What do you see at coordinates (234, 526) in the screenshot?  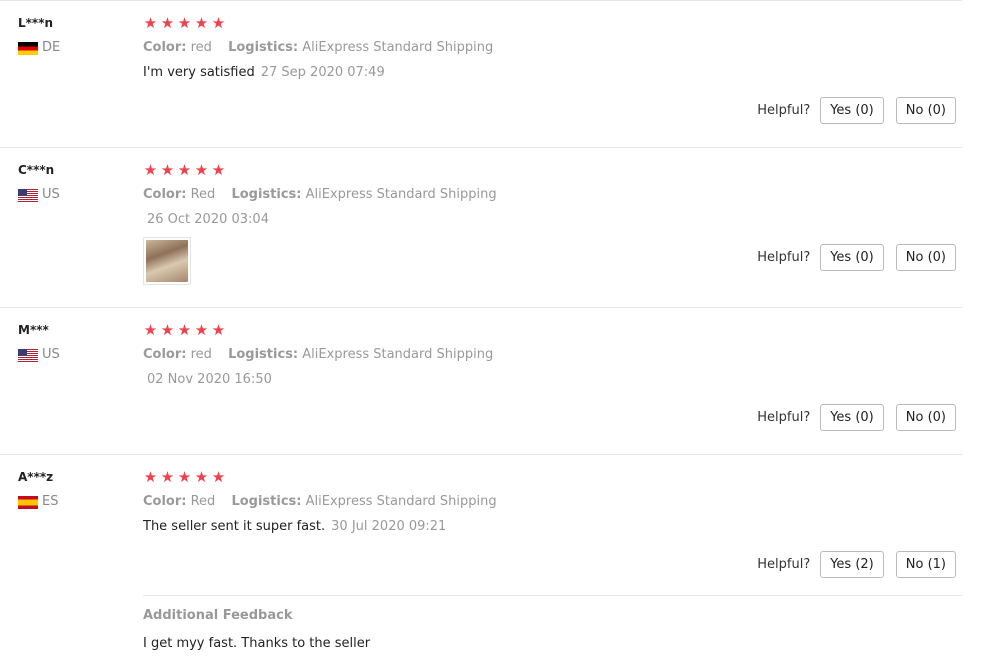 I see `review-text: The seller sent it super fast.` at bounding box center [234, 526].